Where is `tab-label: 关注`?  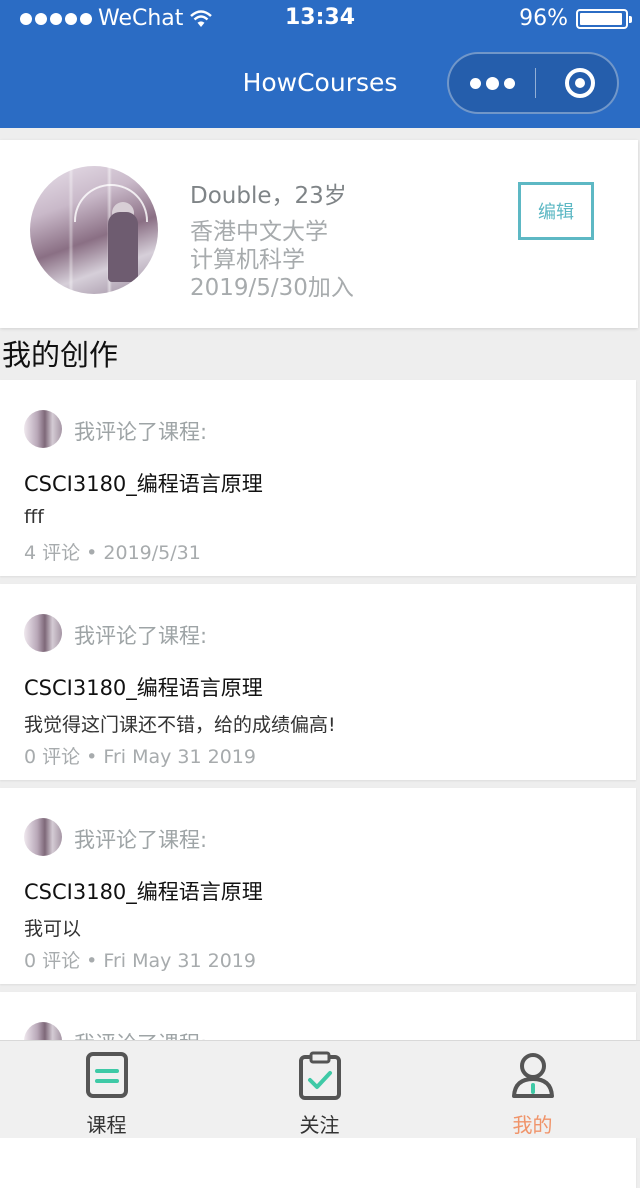
tab-label: 关注 is located at coordinates (319, 1125).